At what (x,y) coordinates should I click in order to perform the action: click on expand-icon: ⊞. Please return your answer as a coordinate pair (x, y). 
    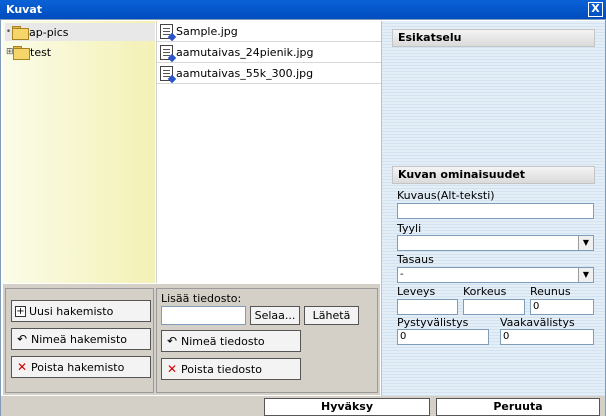
    Looking at the image, I should click on (10, 52).